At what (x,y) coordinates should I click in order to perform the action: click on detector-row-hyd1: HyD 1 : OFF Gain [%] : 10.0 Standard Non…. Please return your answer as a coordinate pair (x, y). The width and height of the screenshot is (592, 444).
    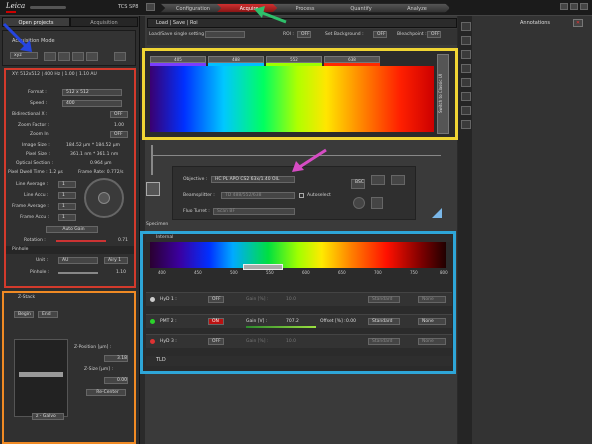
    Looking at the image, I should click on (299, 299).